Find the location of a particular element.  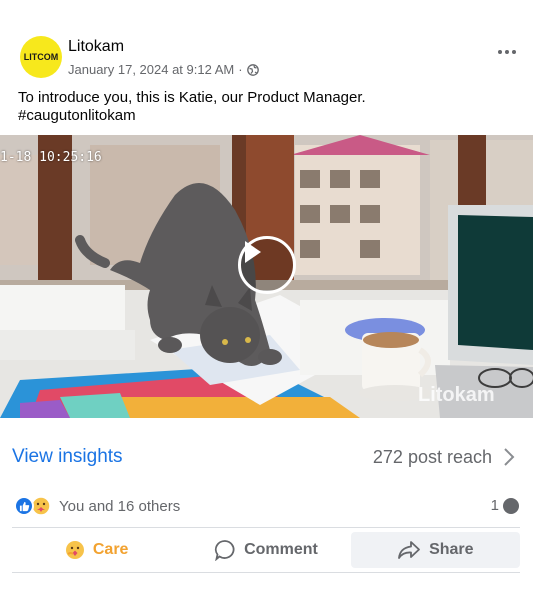

post-date: January 17, 2024 at 9:12 AM is located at coordinates (151, 69).